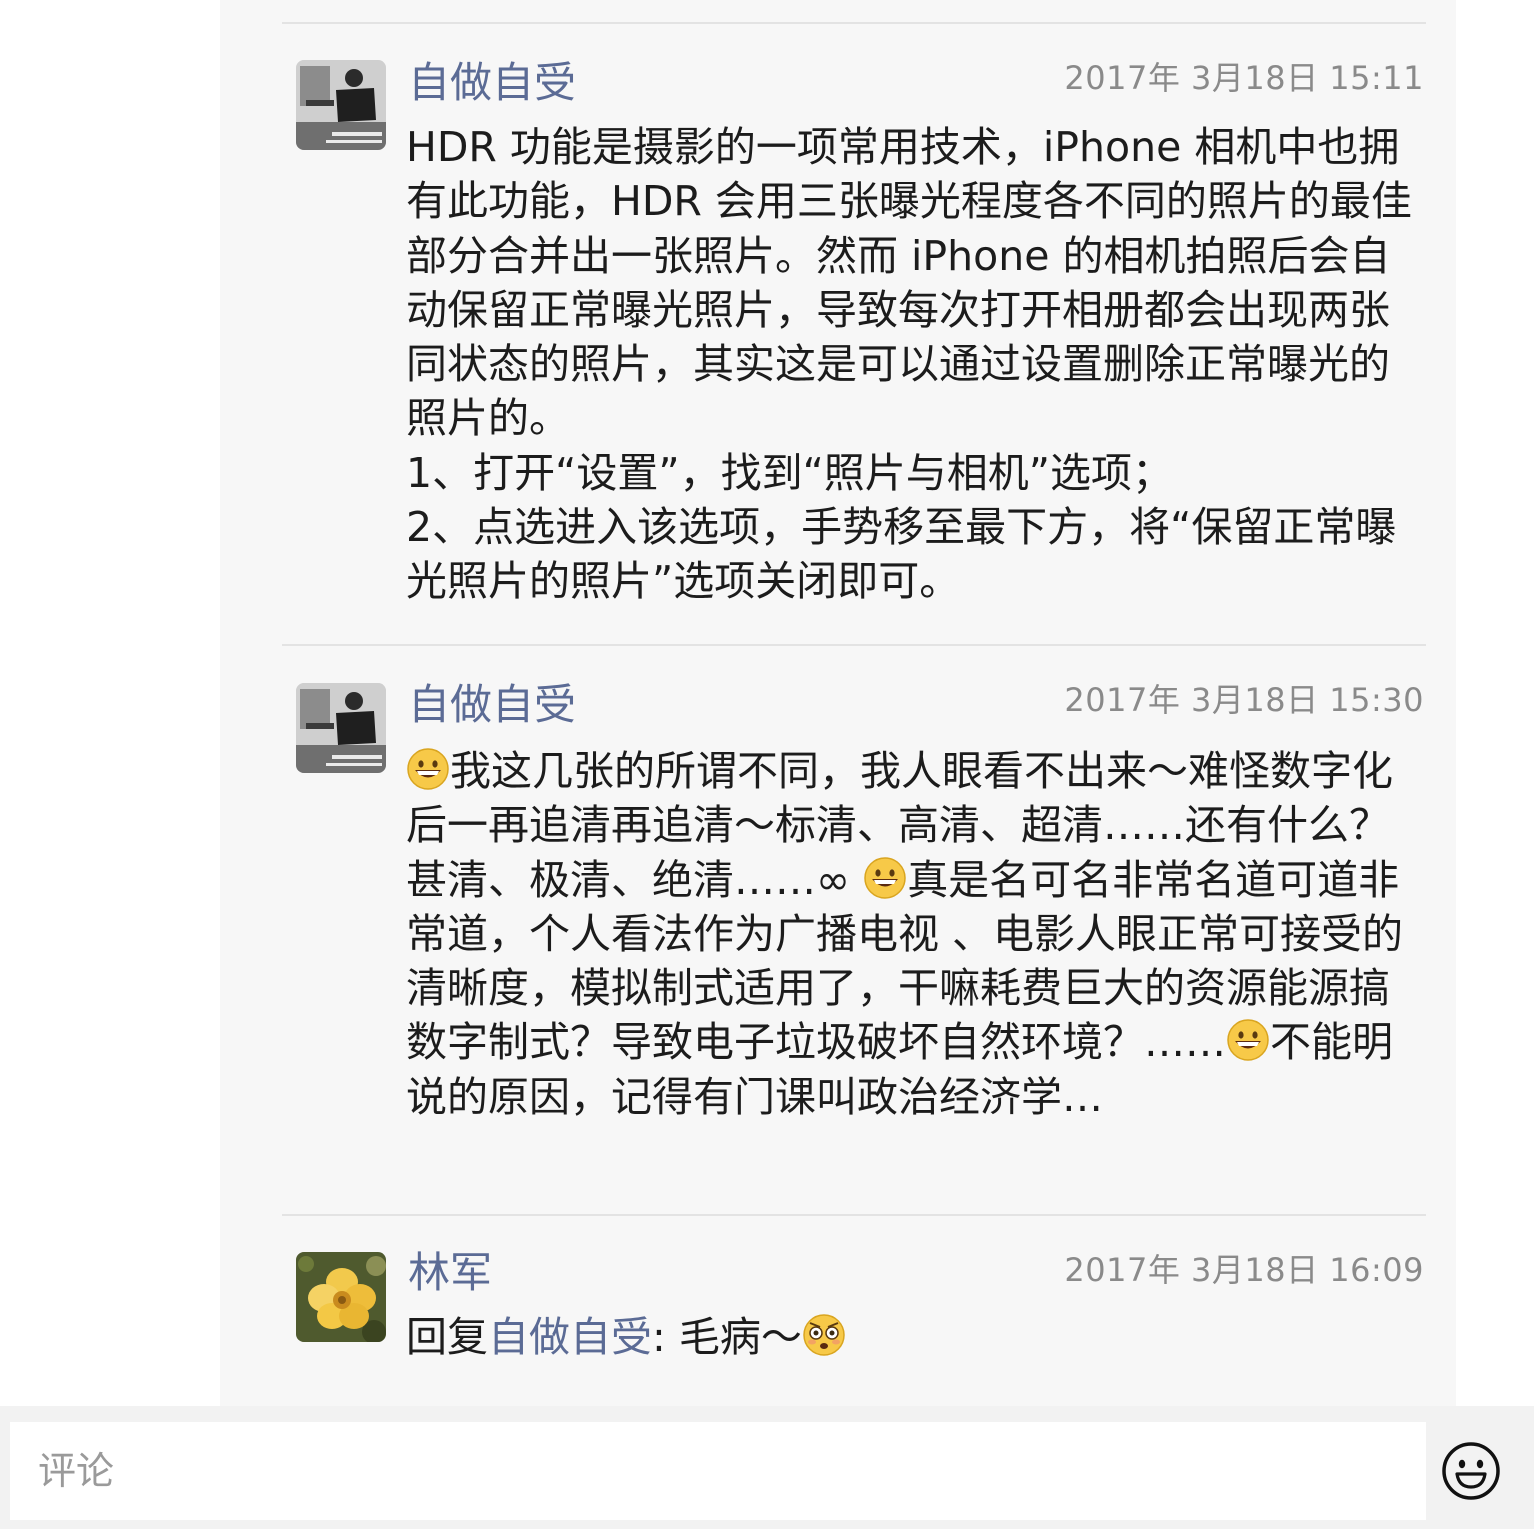 Image resolution: width=1534 pixels, height=1529 pixels. I want to click on emoji-button, so click(1471, 1471).